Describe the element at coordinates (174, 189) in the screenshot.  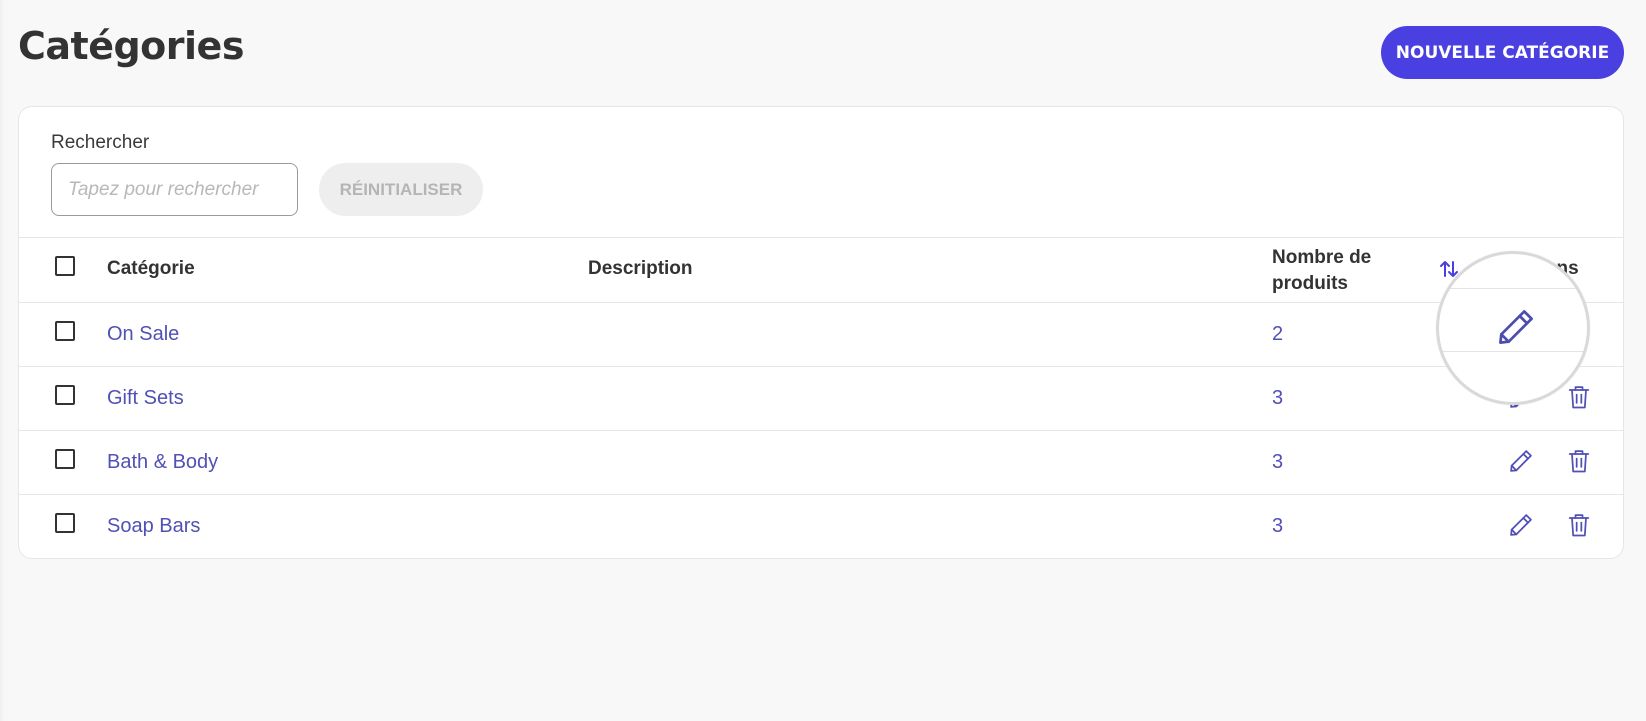
I see `search-input` at that location.